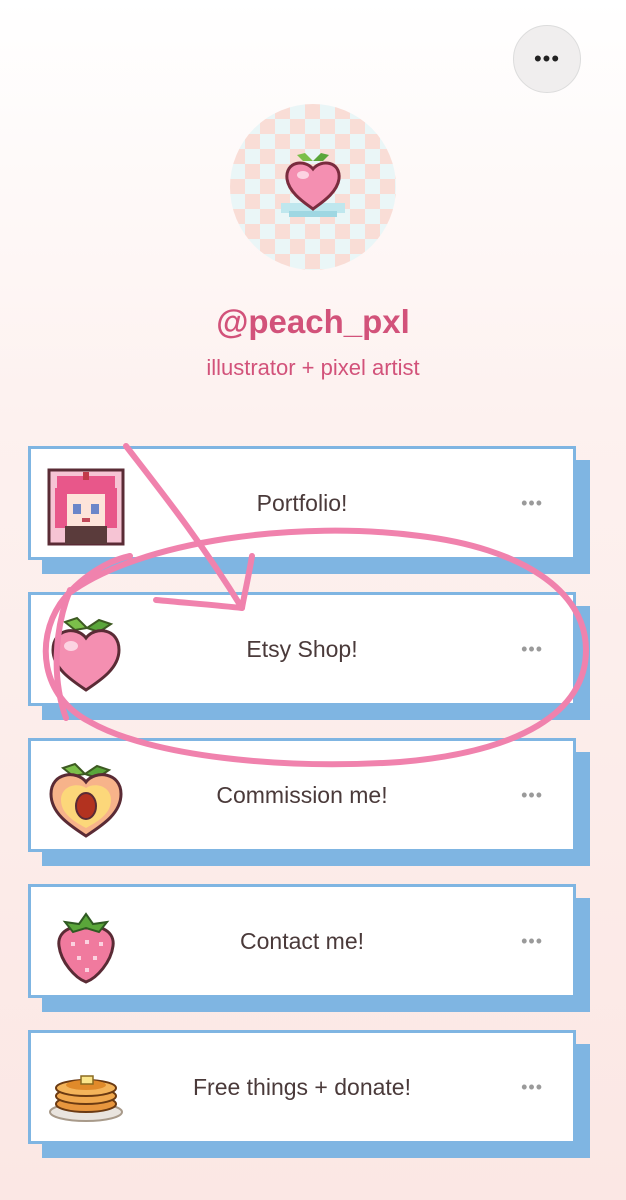 Image resolution: width=626 pixels, height=1200 pixels. Describe the element at coordinates (86, 507) in the screenshot. I see `pixel-character-icon` at that location.